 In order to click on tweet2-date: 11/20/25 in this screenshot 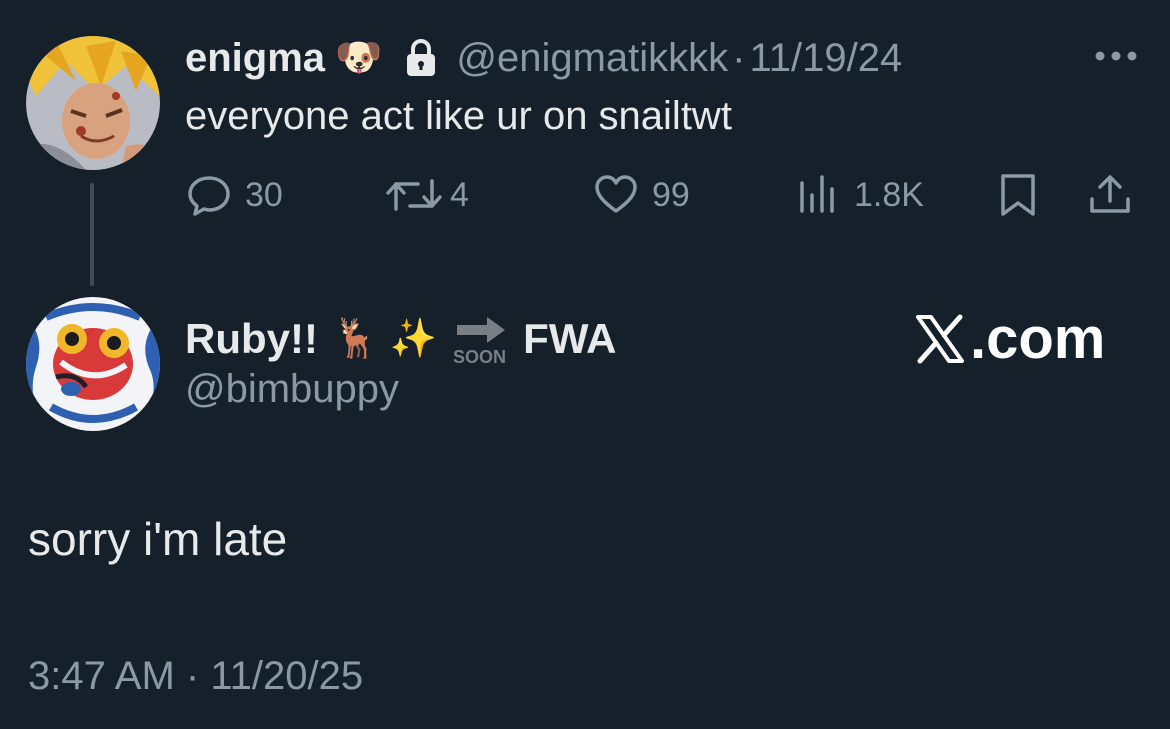, I will do `click(287, 676)`.